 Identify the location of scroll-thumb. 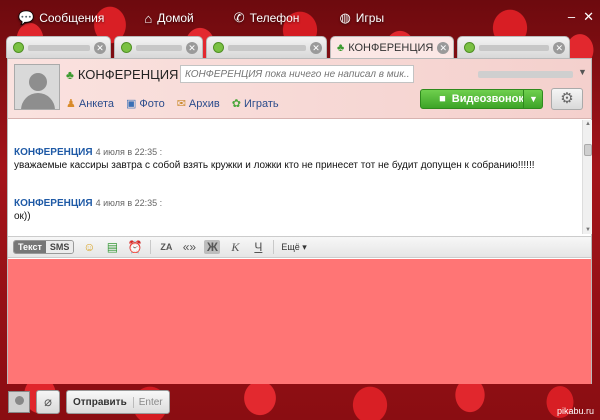
(588, 150).